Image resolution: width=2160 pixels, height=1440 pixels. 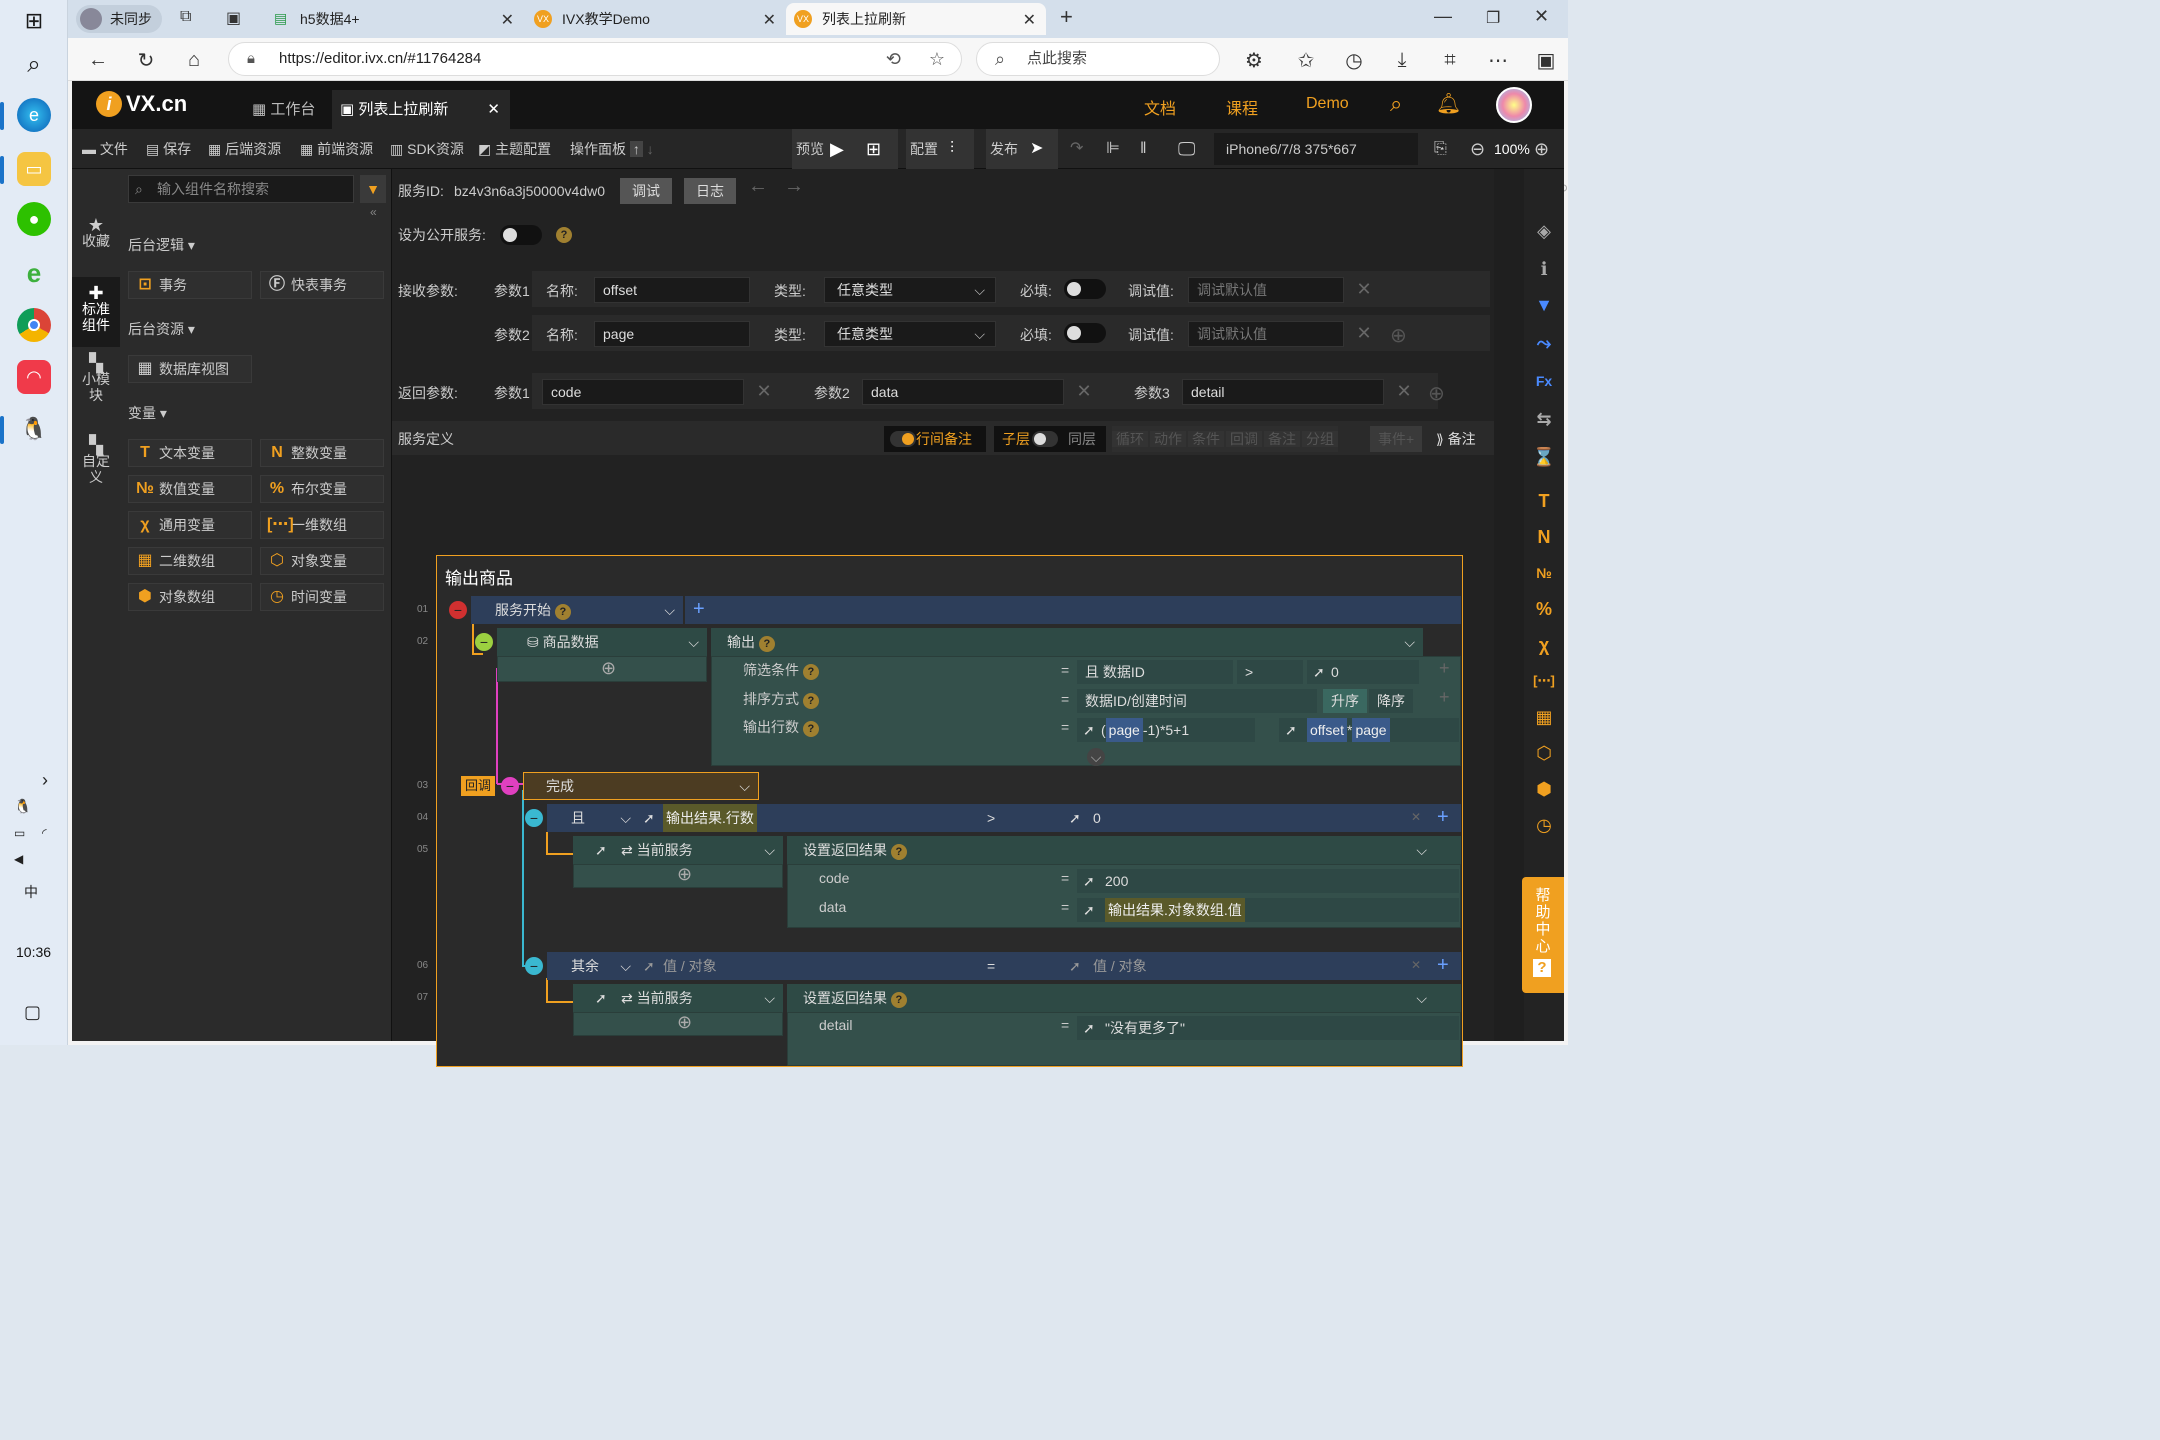 What do you see at coordinates (147, 413) in the screenshot?
I see `section-variables: 变量 ▾` at bounding box center [147, 413].